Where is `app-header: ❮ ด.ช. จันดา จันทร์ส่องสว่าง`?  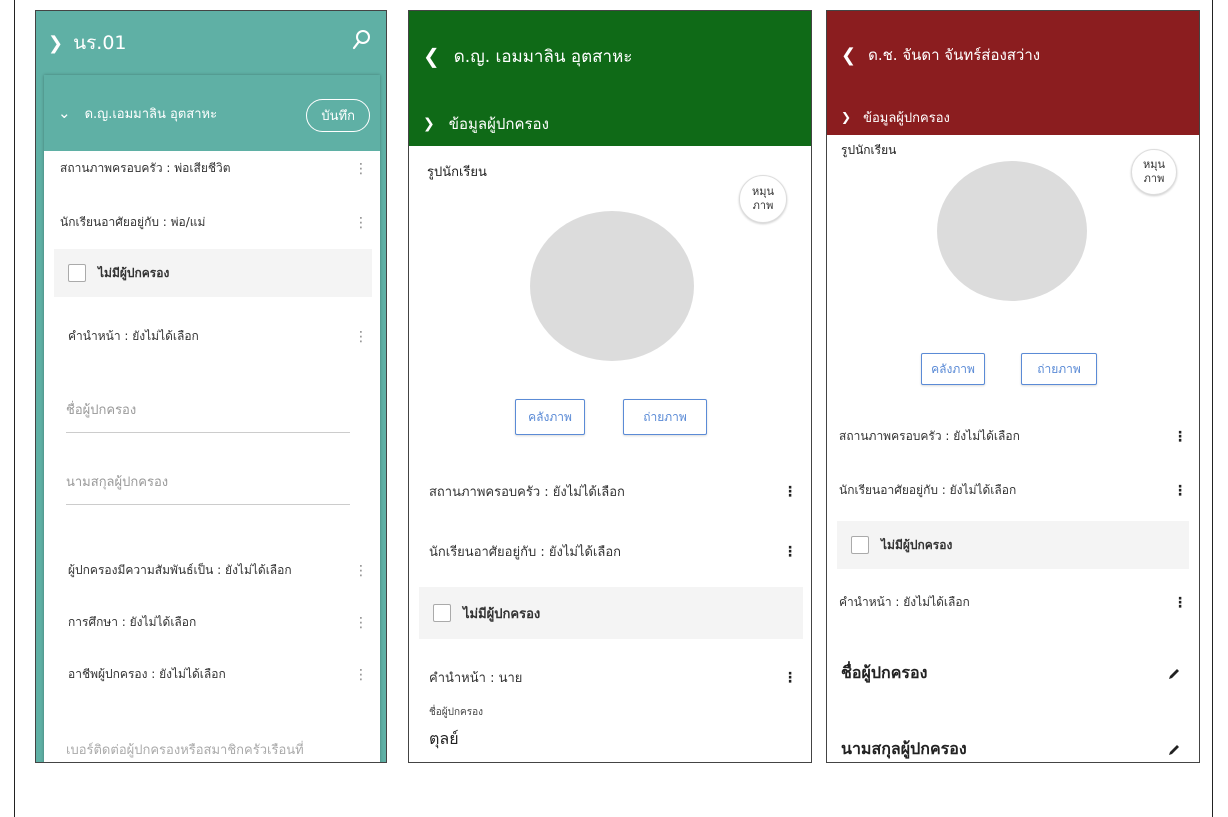 app-header: ❮ ด.ช. จันดา จันทร์ส่องสว่าง is located at coordinates (1013, 55).